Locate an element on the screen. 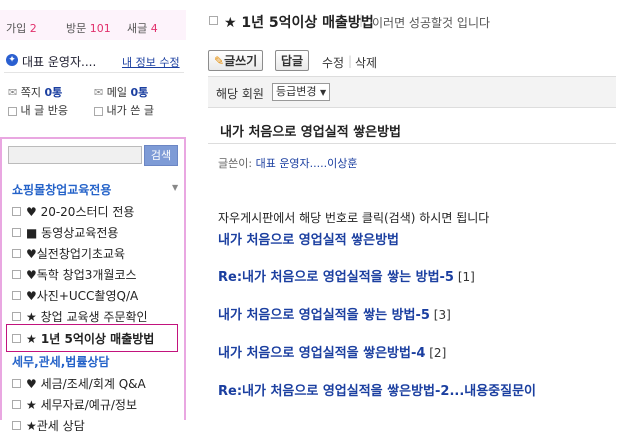 This screenshot has height=434, width=640. post-link-row: 내가 처음으로 영업실적을 쌓는 방법-5 [3] is located at coordinates (334, 313).